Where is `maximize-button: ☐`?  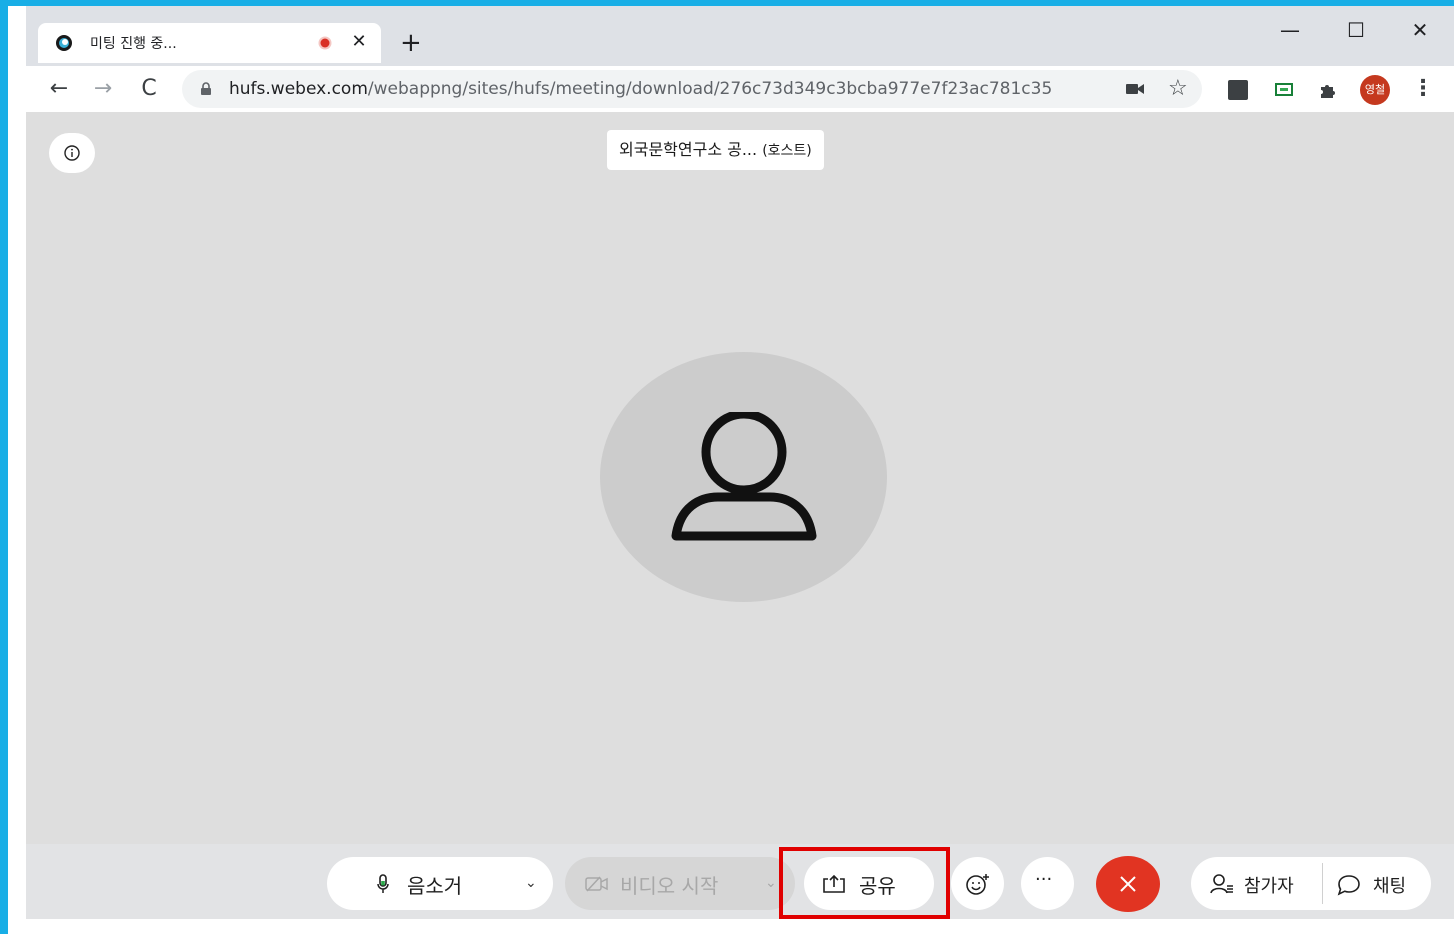 maximize-button: ☐ is located at coordinates (1356, 30).